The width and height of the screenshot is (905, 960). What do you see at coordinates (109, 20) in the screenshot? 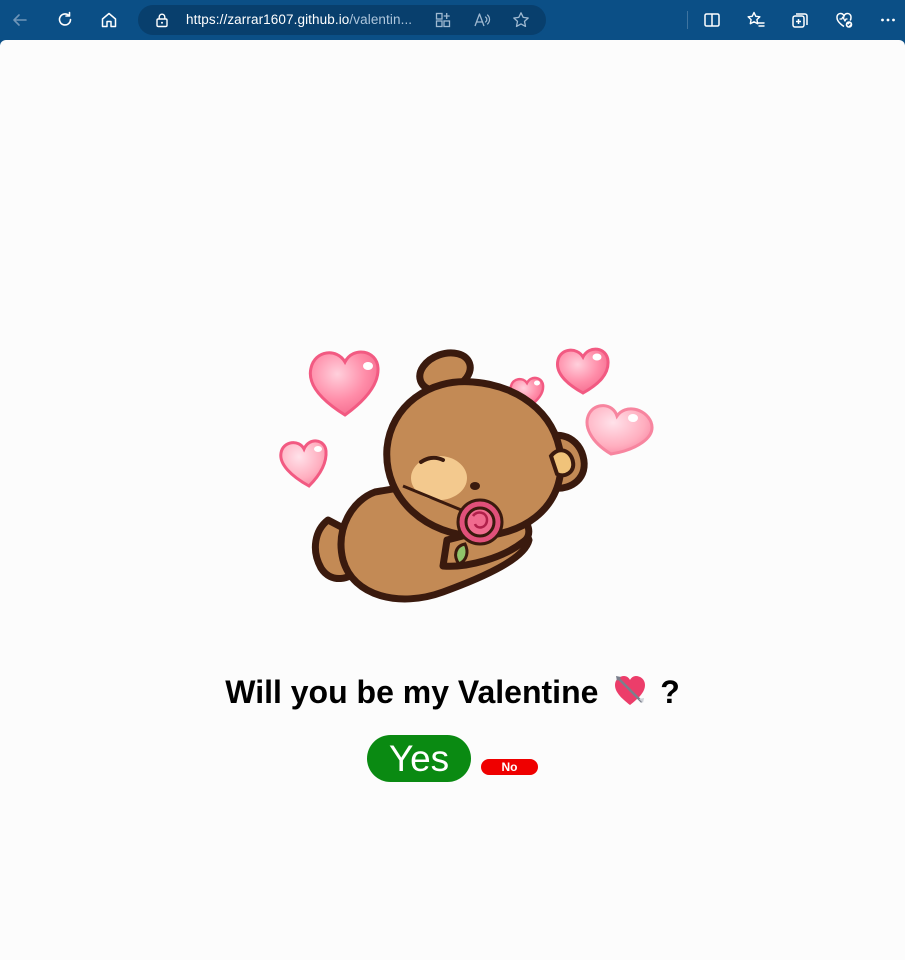
I see `home-icon` at bounding box center [109, 20].